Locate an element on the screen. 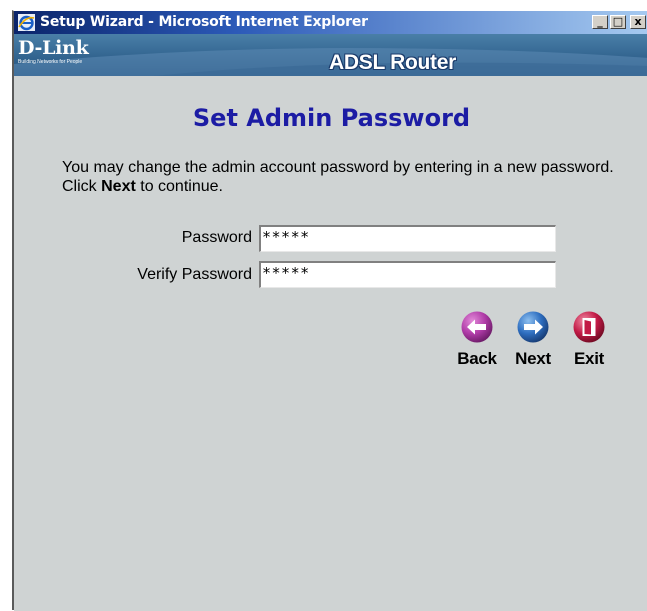 The height and width of the screenshot is (611, 647). product-name: ADSL Router is located at coordinates (392, 62).